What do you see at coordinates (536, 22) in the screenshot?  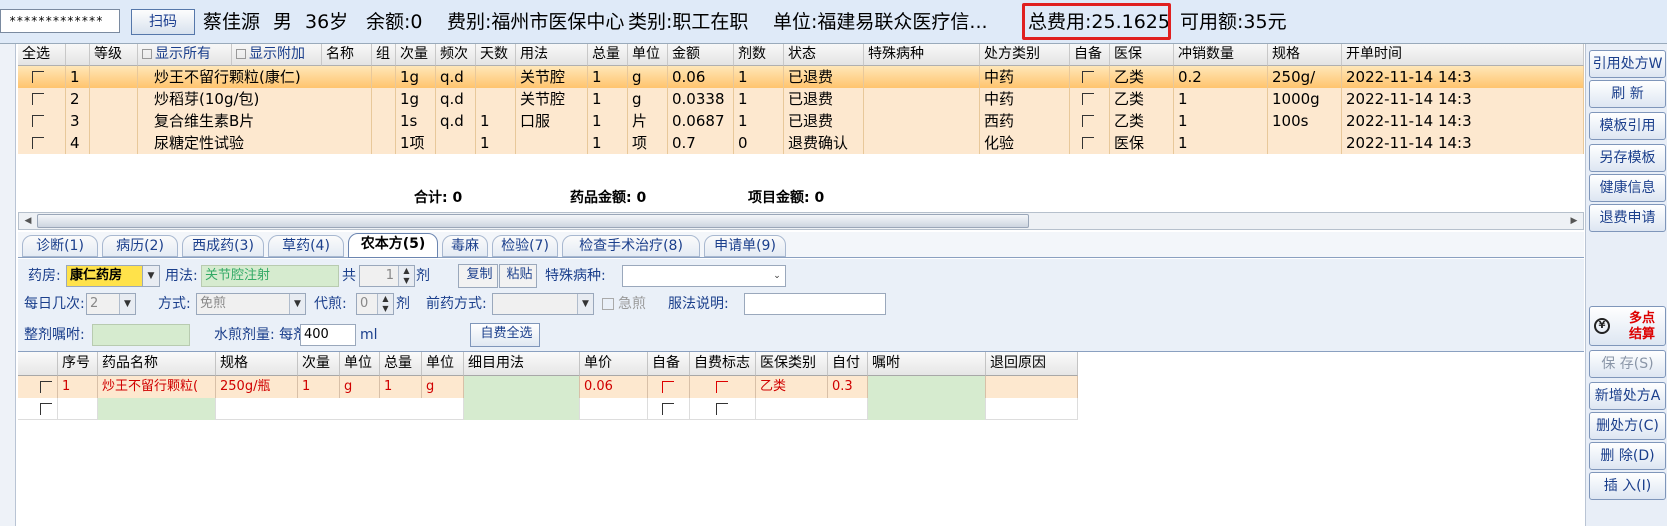 I see `fee-type: 费别:福州市医保中心` at bounding box center [536, 22].